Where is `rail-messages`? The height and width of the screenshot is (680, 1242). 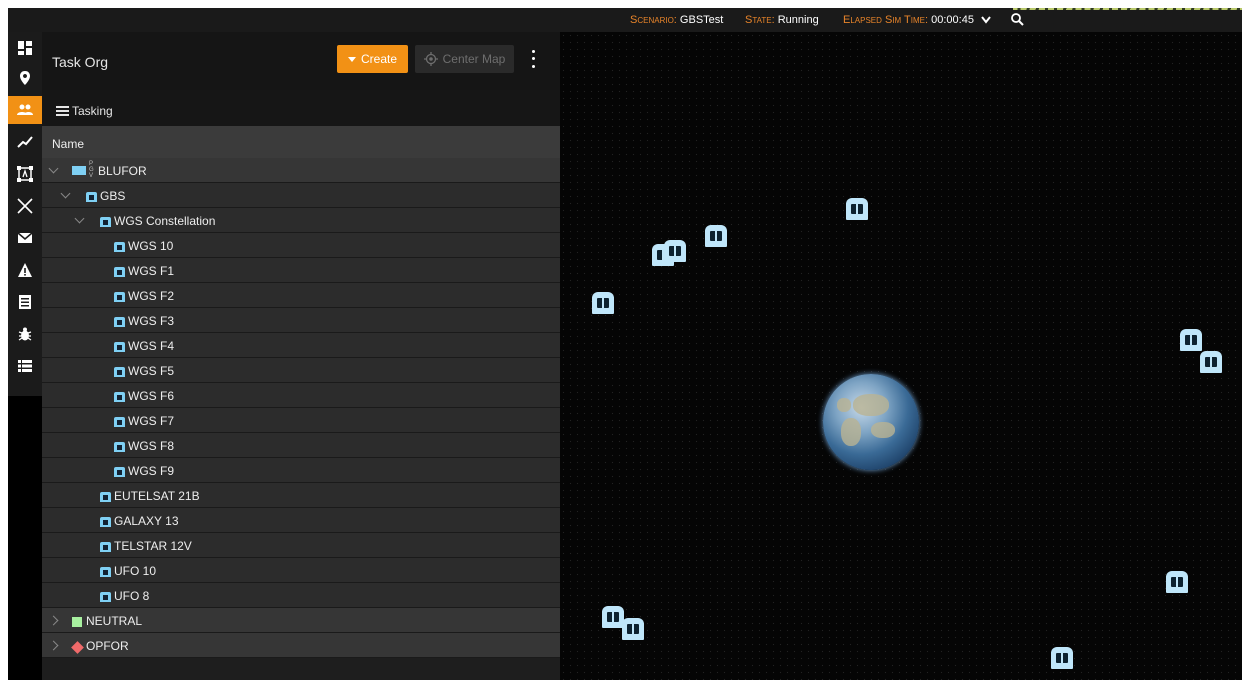 rail-messages is located at coordinates (25, 238).